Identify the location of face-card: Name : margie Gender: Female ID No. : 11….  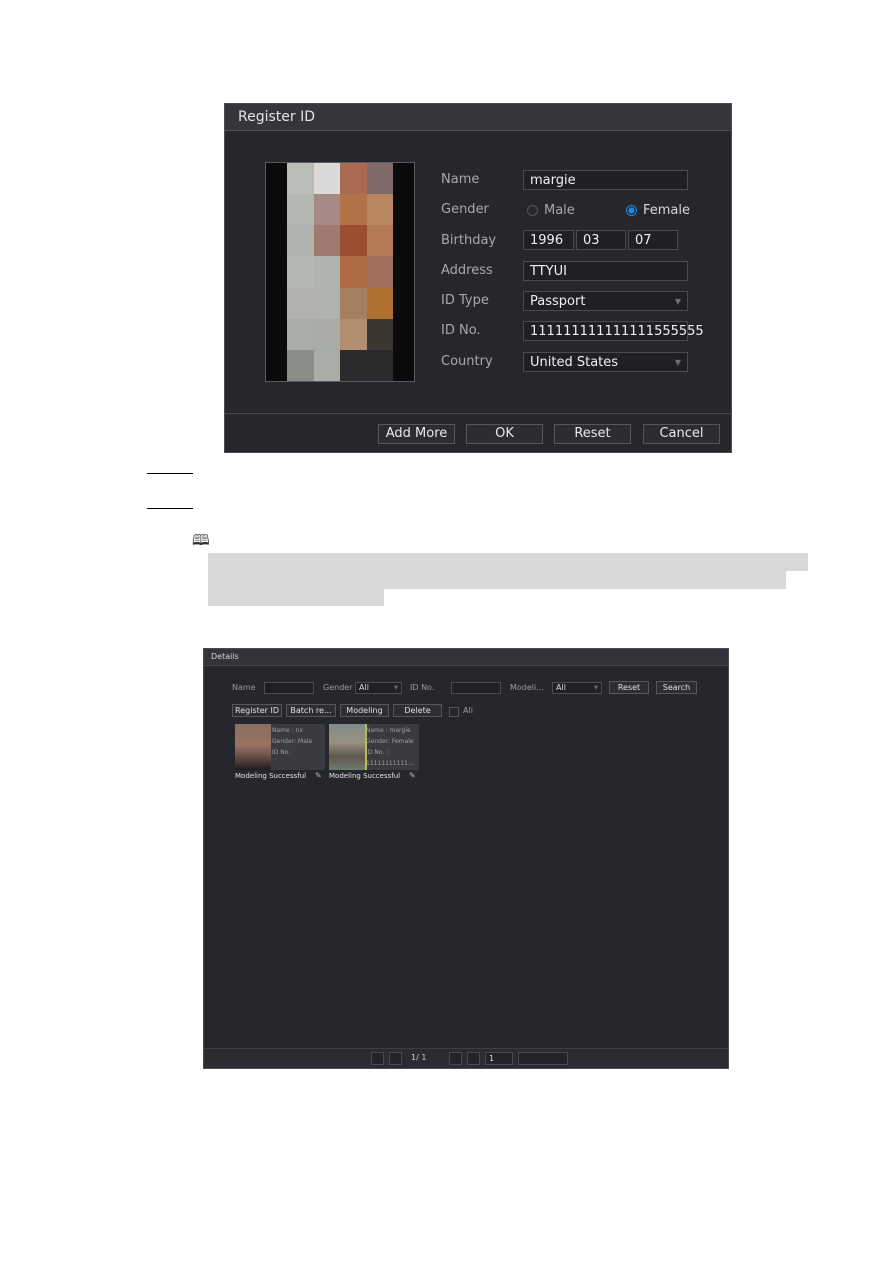
(374, 747).